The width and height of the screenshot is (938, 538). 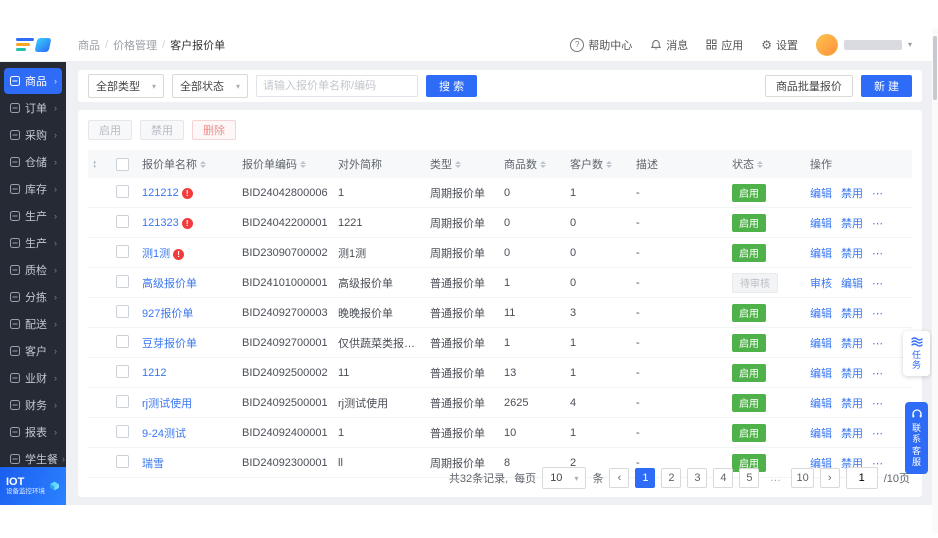 I want to click on search-button: 搜 索, so click(x=452, y=86).